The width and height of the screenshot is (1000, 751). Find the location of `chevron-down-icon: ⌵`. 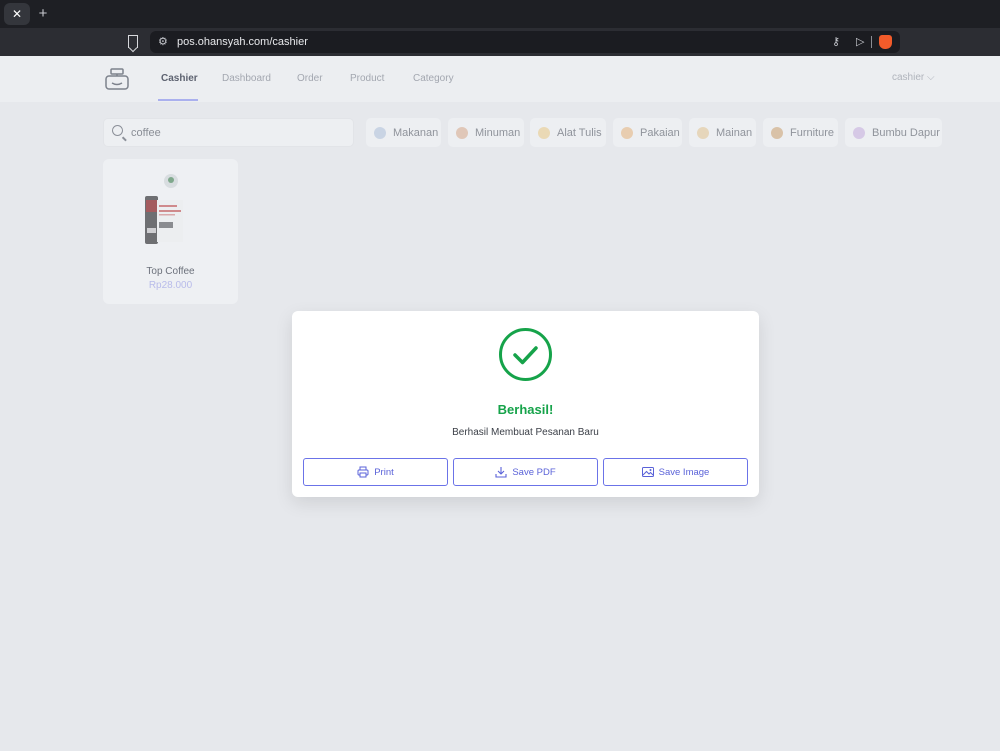

chevron-down-icon: ⌵ is located at coordinates (931, 77).